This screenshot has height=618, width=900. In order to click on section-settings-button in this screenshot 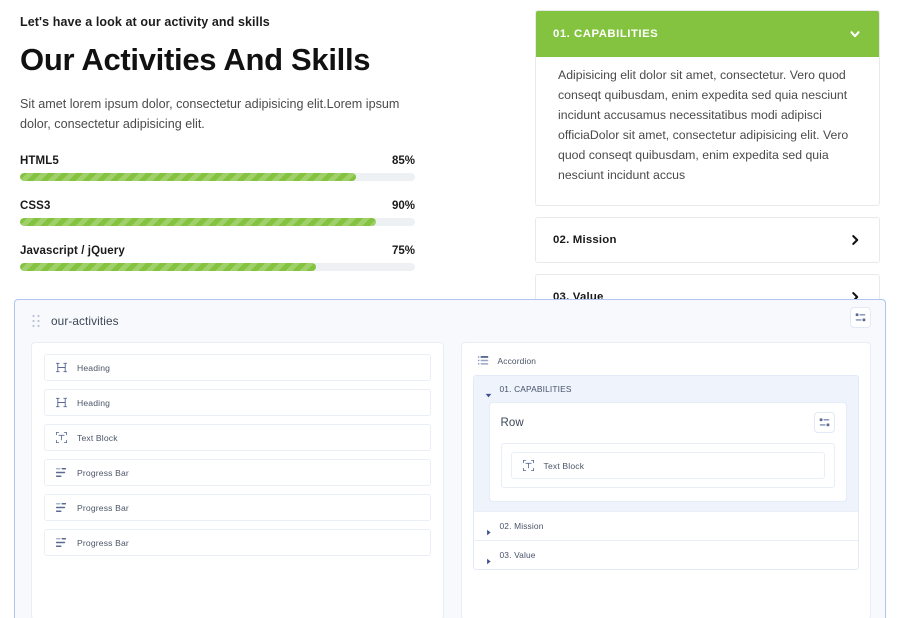, I will do `click(860, 317)`.